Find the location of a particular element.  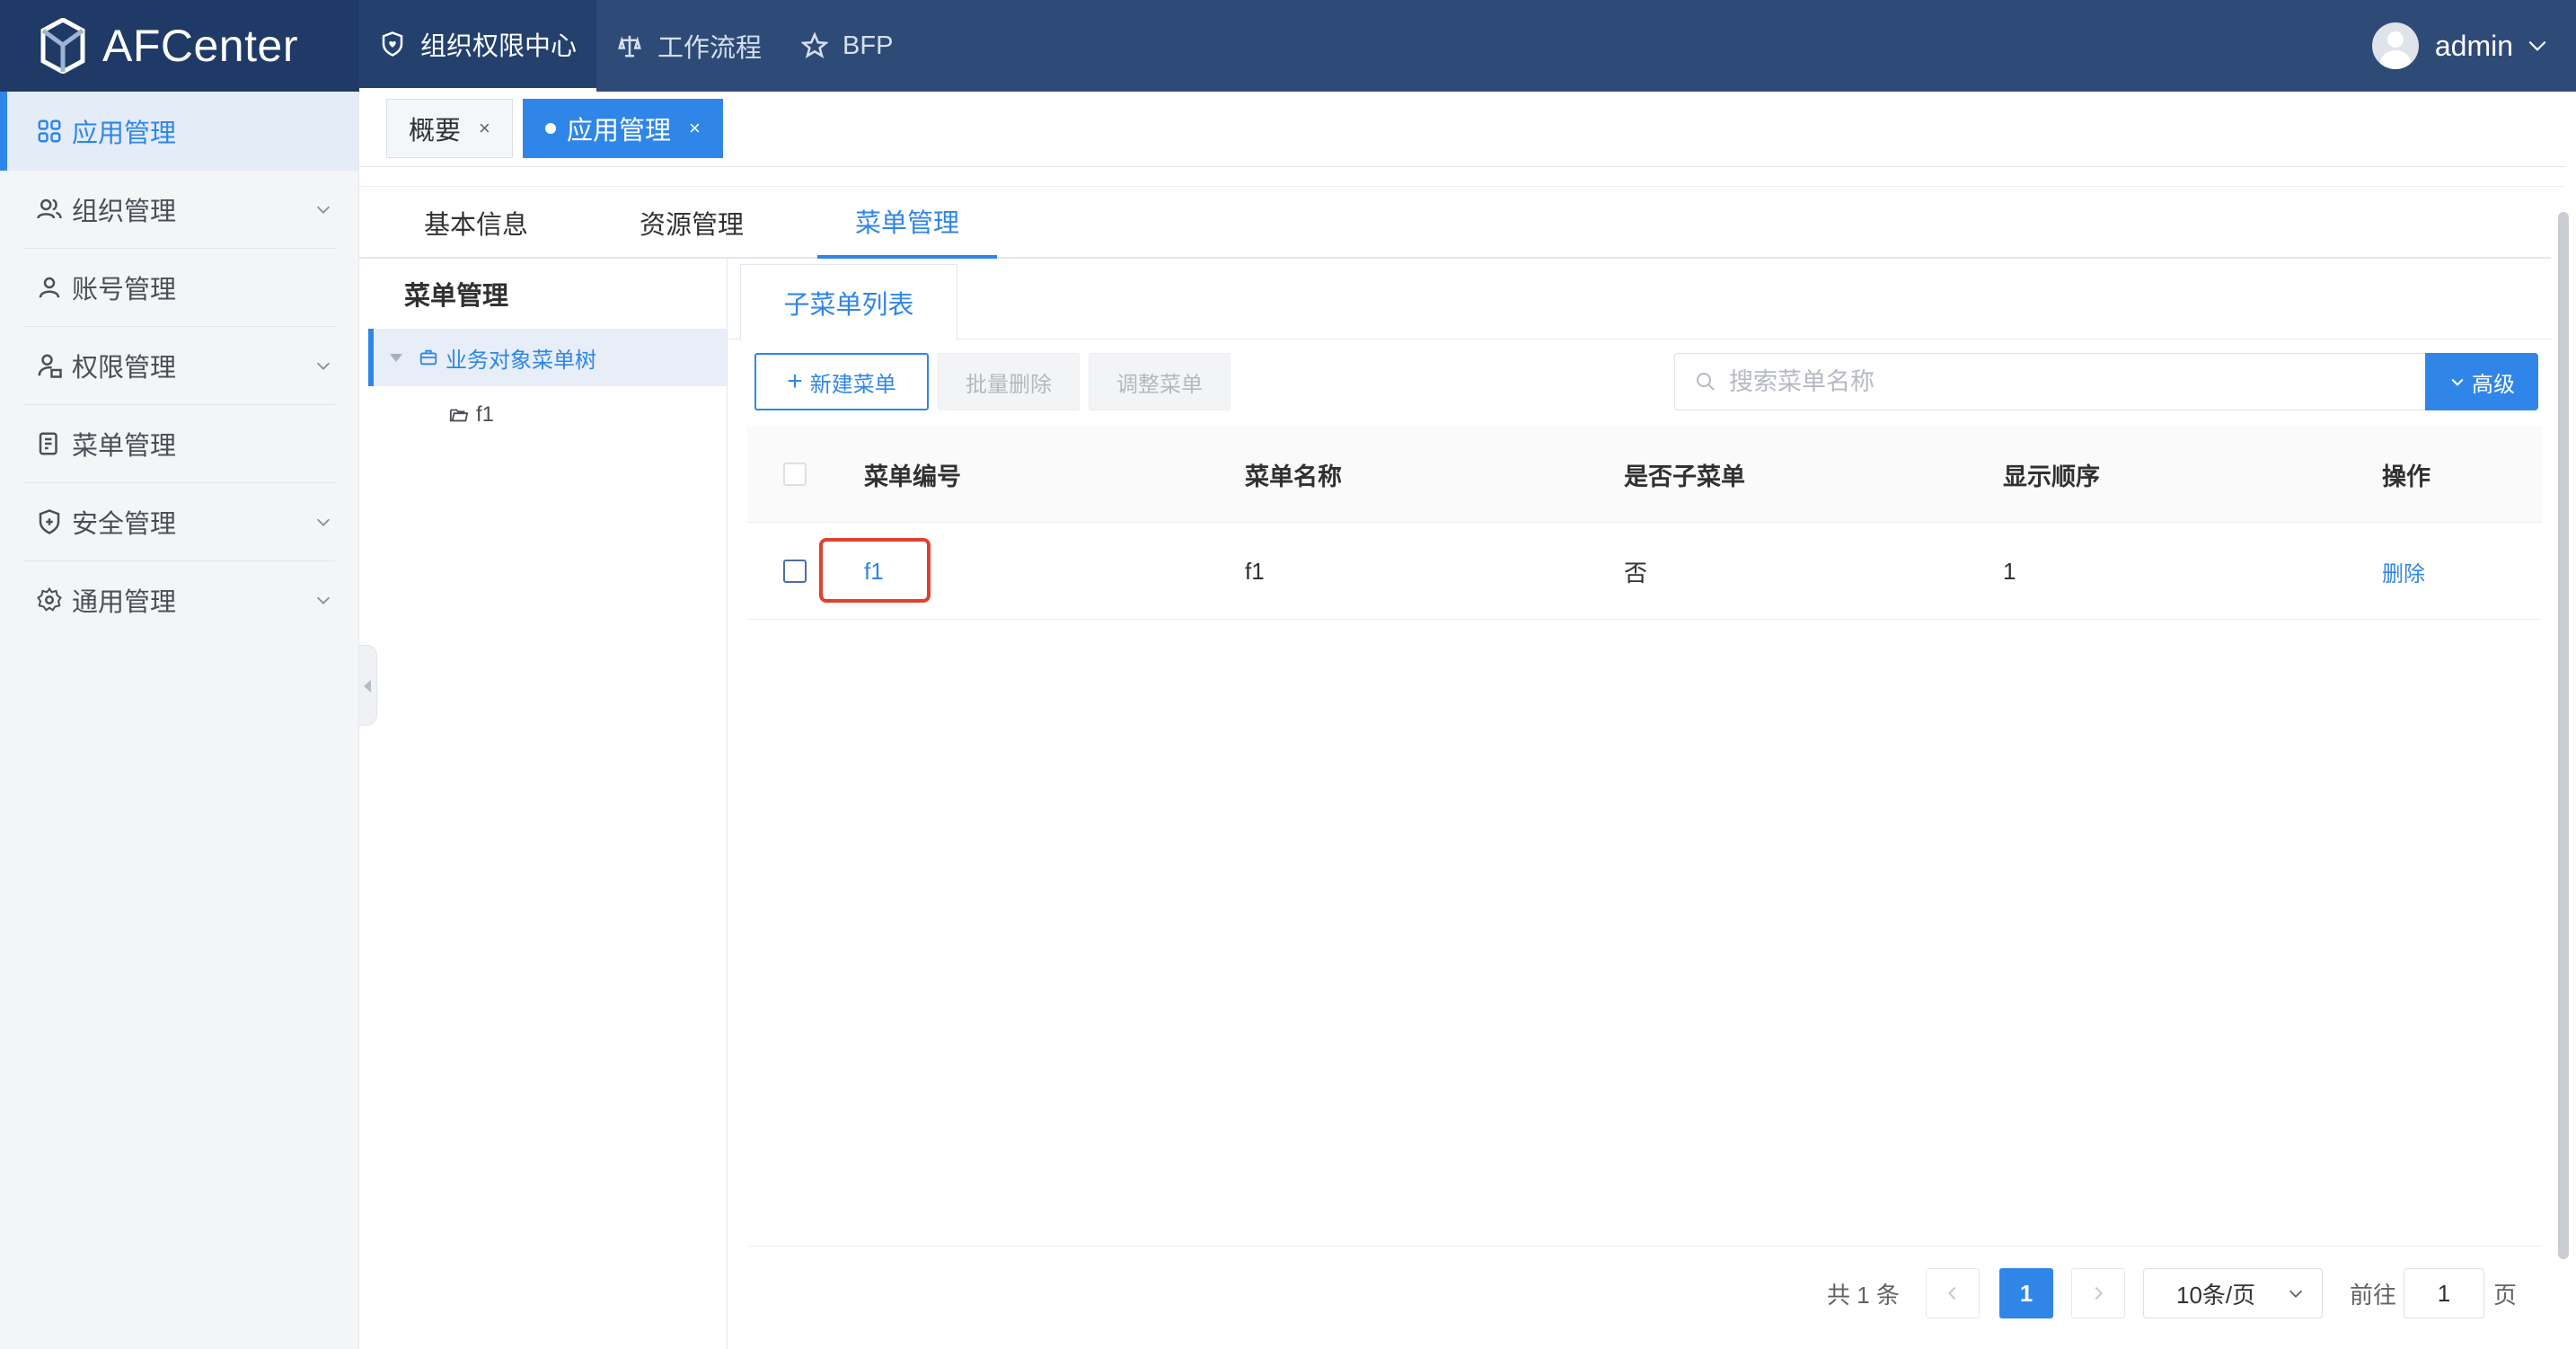

topnav-bfp: BFP is located at coordinates (847, 46).